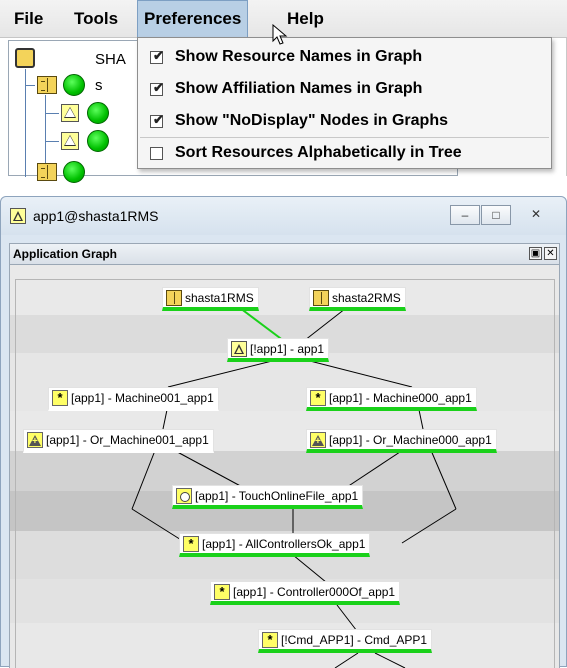 The width and height of the screenshot is (567, 668). I want to click on checkbox-unchecked-icon, so click(156, 153).